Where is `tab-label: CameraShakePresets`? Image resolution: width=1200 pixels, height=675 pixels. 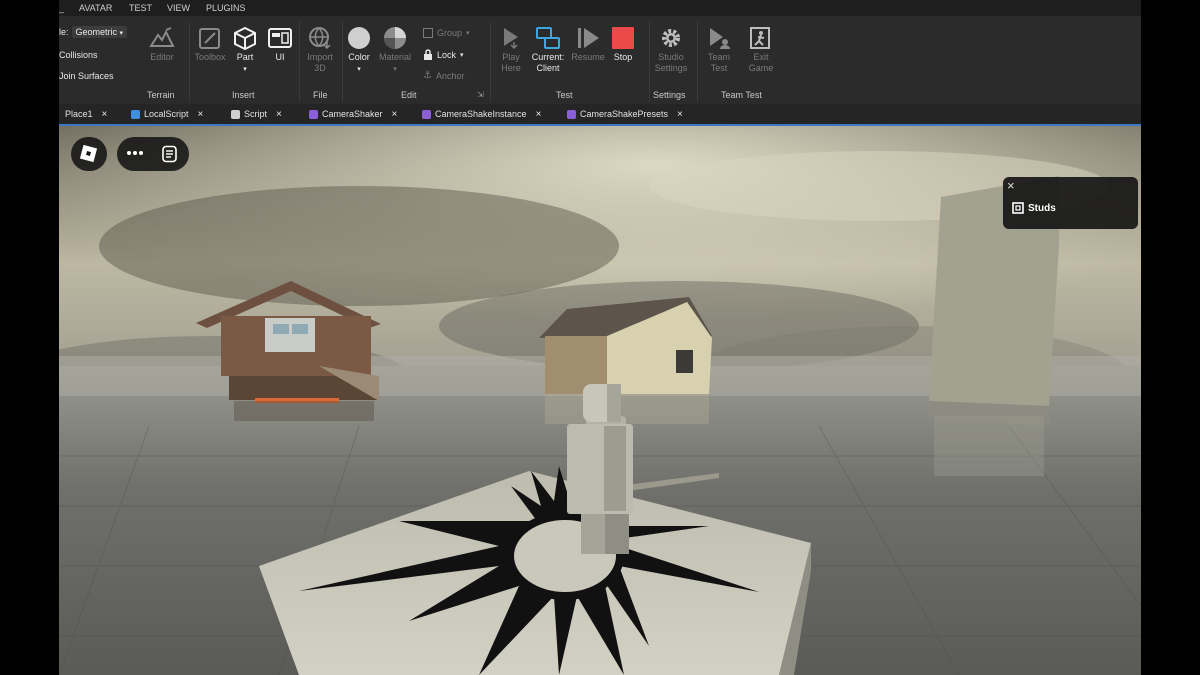
tab-label: CameraShakePresets is located at coordinates (624, 114).